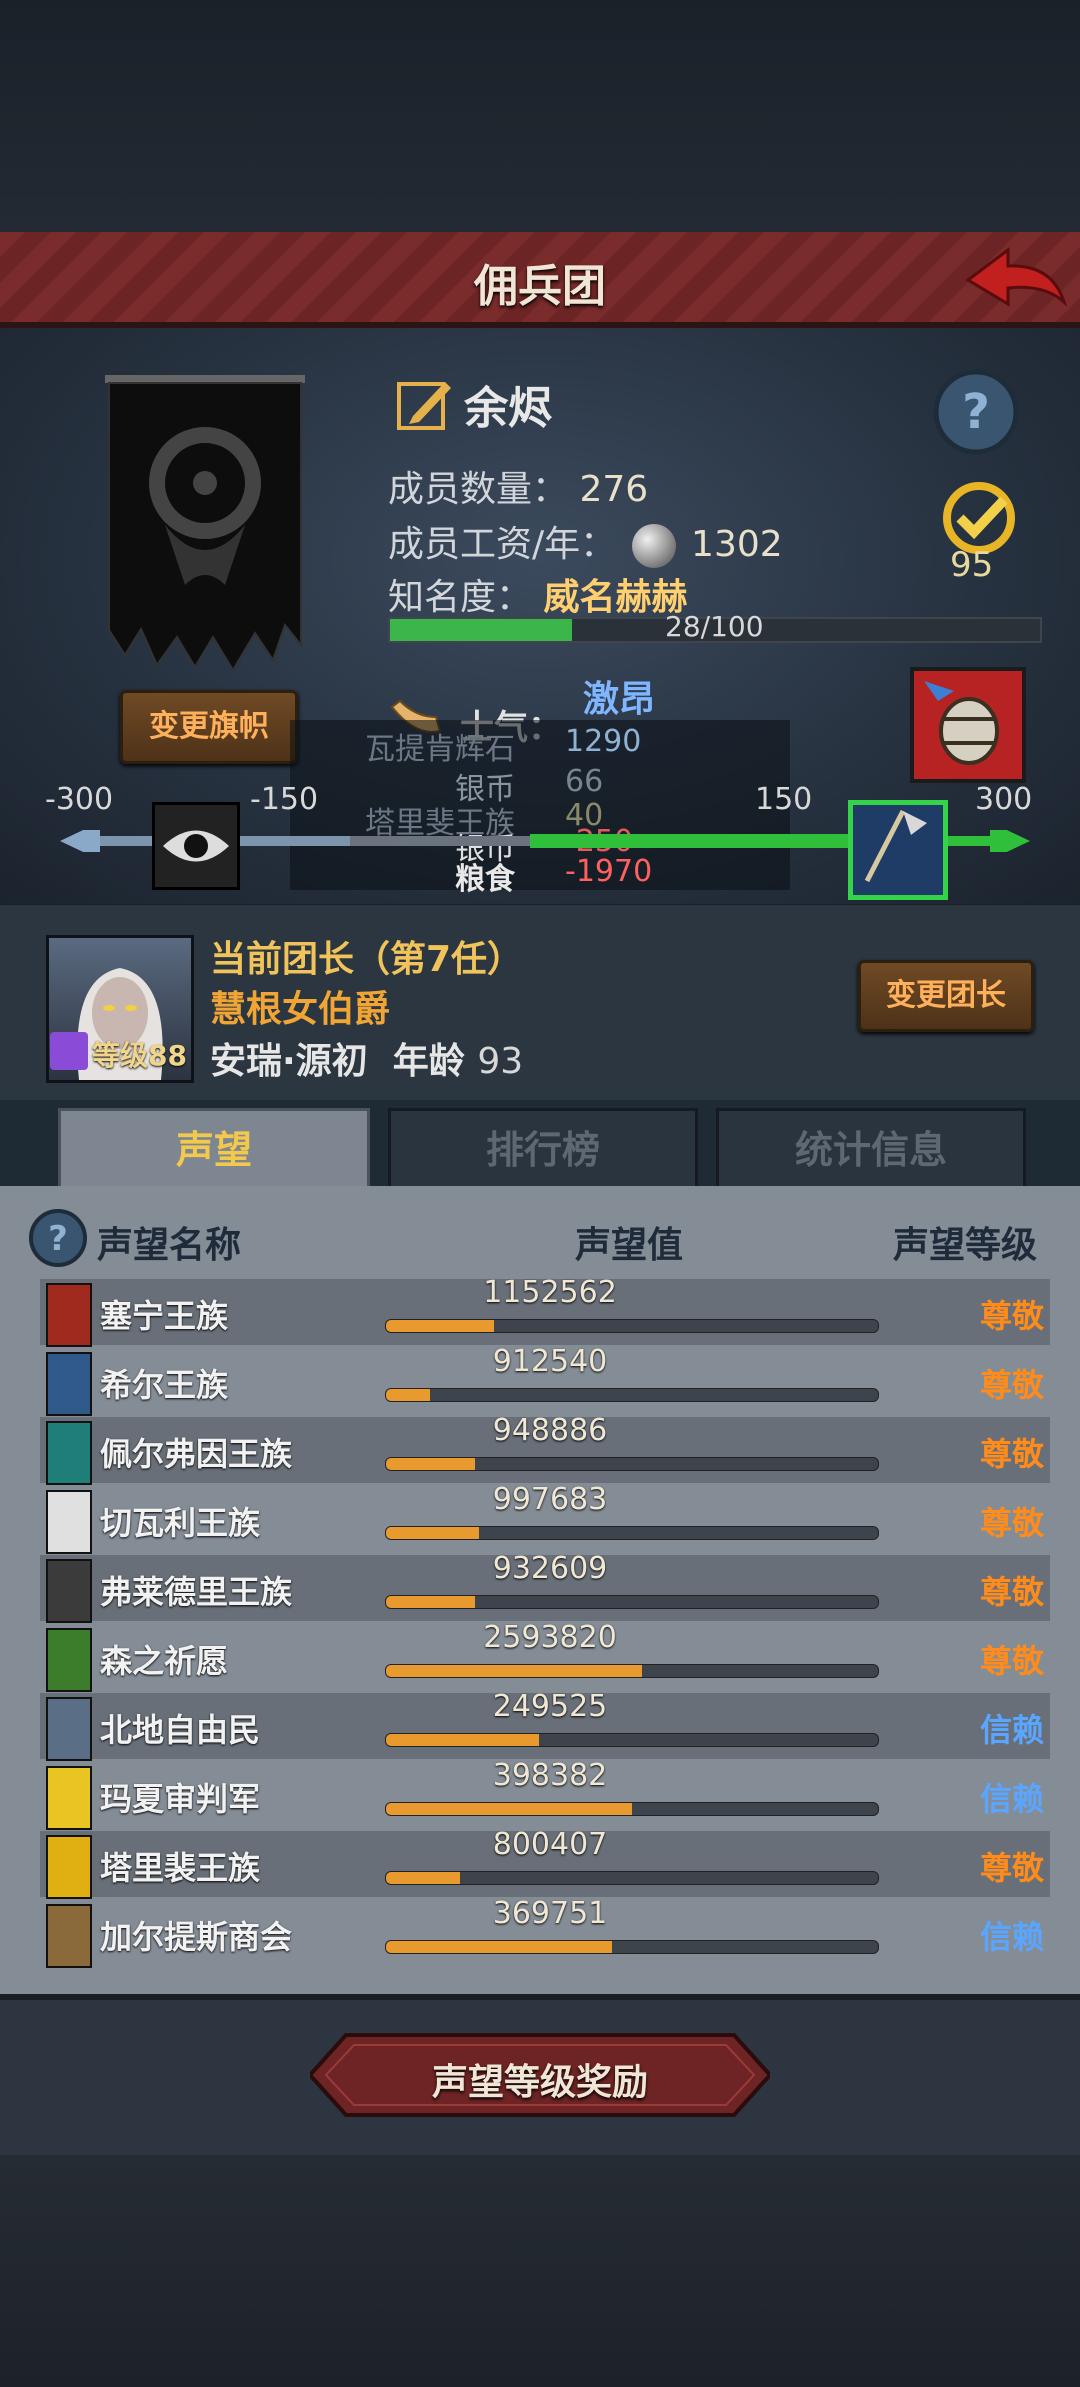  What do you see at coordinates (284, 799) in the screenshot?
I see `tick-label: -150` at bounding box center [284, 799].